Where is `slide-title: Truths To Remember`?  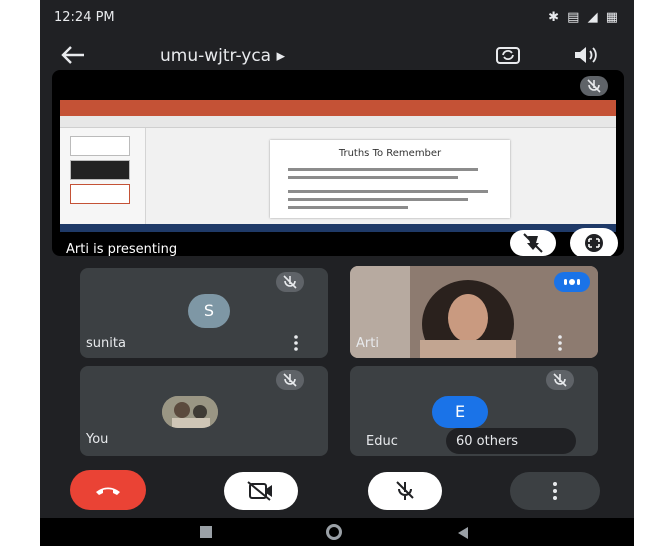 slide-title: Truths To Remember is located at coordinates (390, 153).